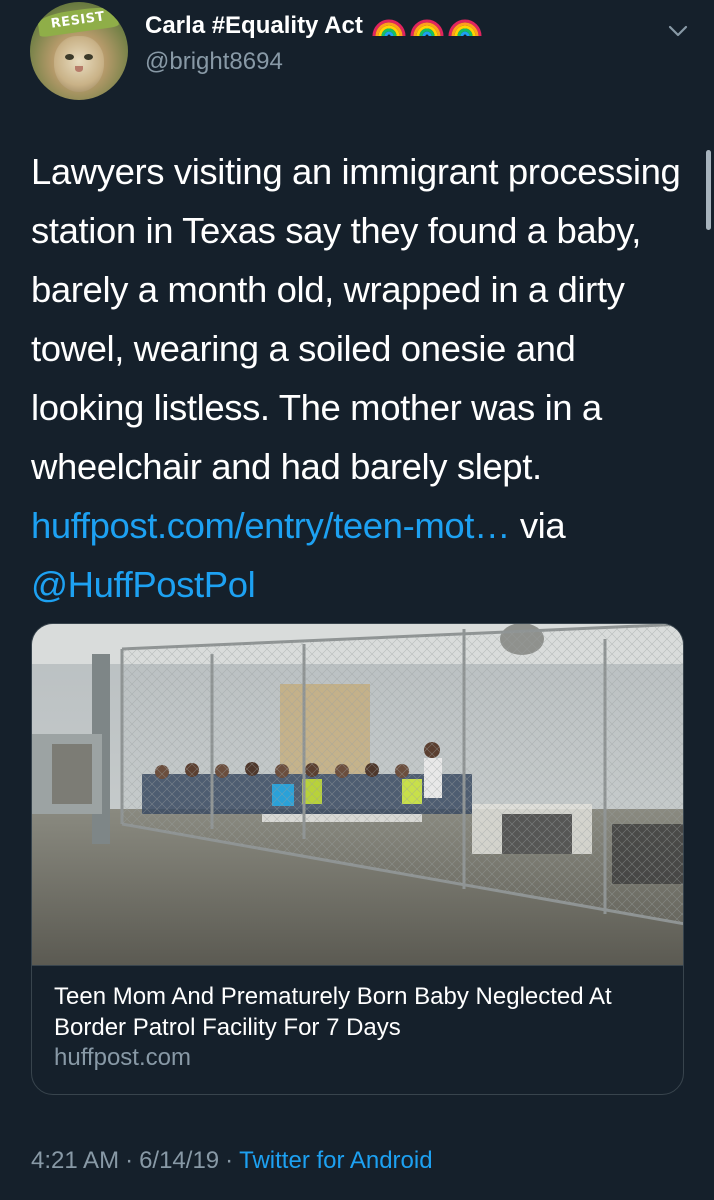 This screenshot has width=714, height=1200. What do you see at coordinates (78, 21) in the screenshot?
I see `resist-badge: RESIST` at bounding box center [78, 21].